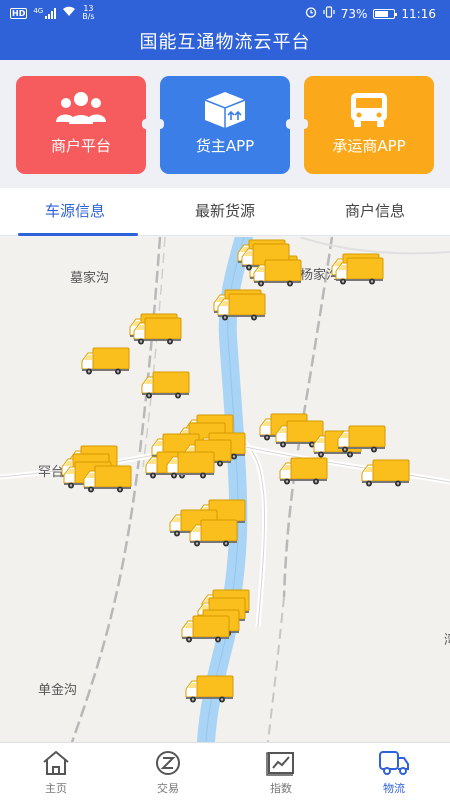  I want to click on battery-icon, so click(385, 13).